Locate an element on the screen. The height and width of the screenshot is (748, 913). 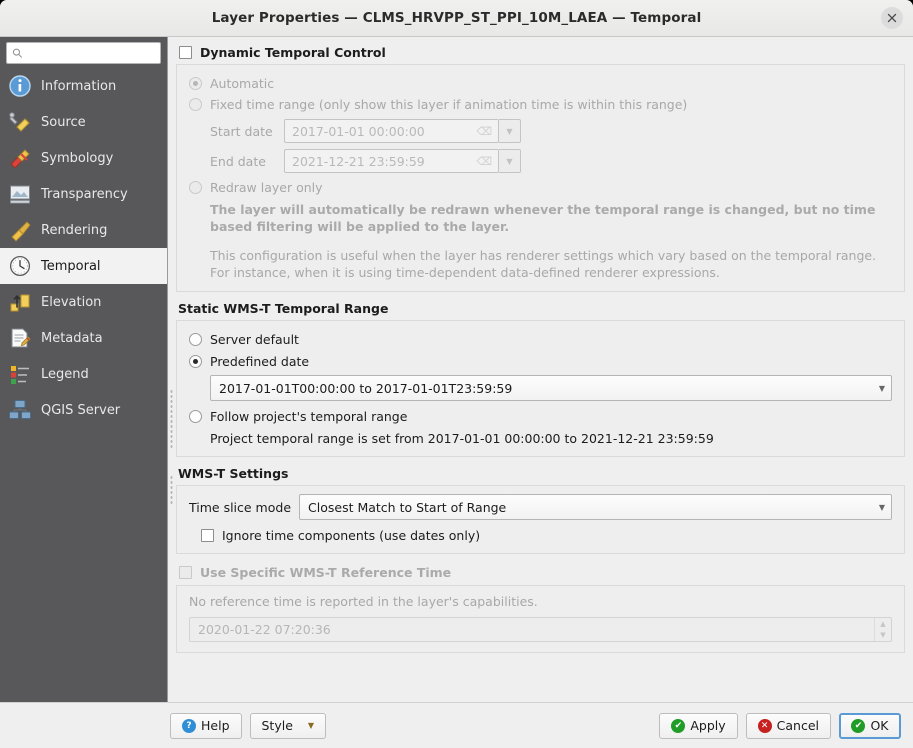
button-bar: ? Help Style ▼ ✔ Apply ✕ Cancel ✔ OK is located at coordinates (456, 725).